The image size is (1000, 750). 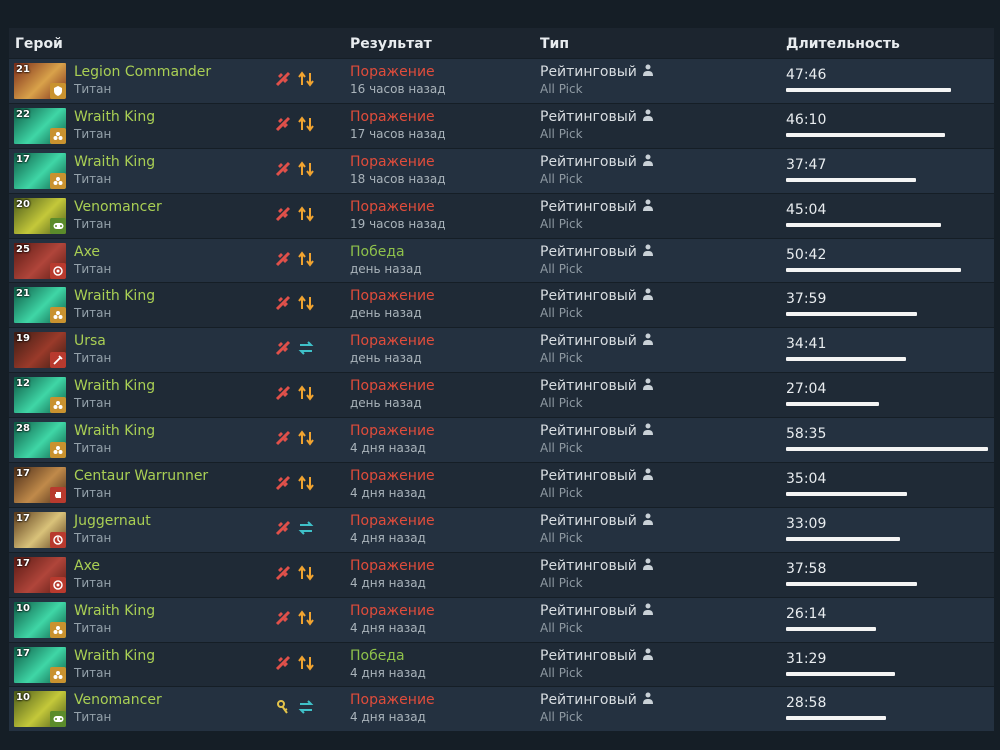 I want to click on header-hero: Герой, so click(x=39, y=44).